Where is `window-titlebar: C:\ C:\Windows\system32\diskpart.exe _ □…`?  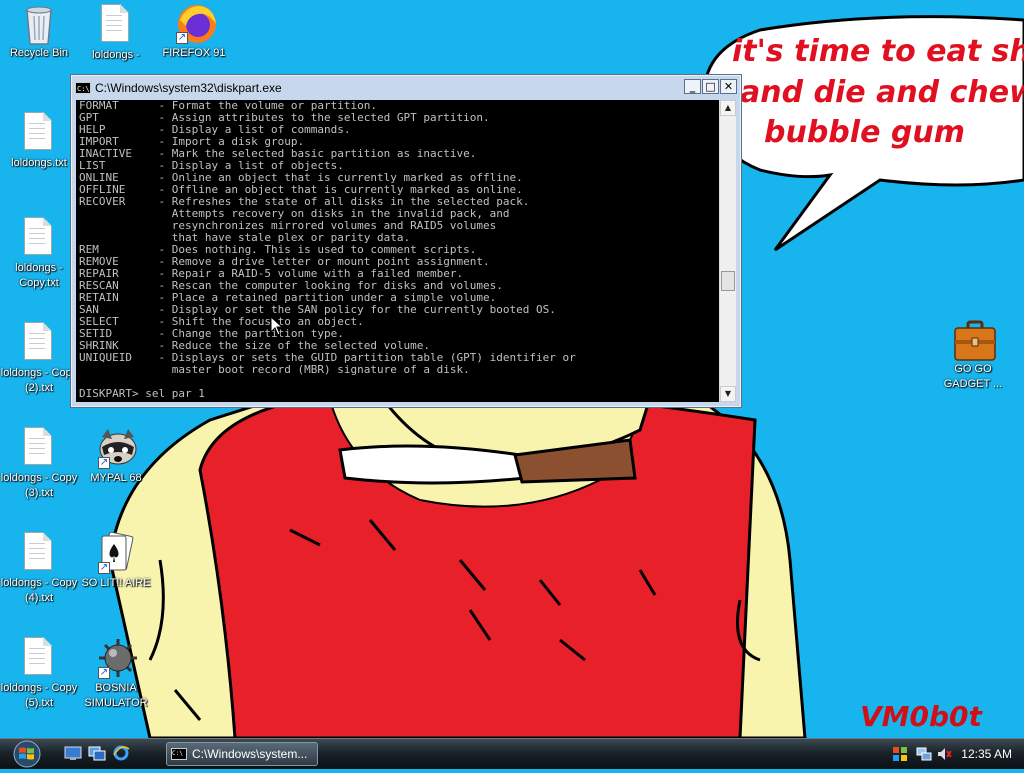 window-titlebar: C:\ C:\Windows\system32\diskpart.exe _ □… is located at coordinates (406, 88).